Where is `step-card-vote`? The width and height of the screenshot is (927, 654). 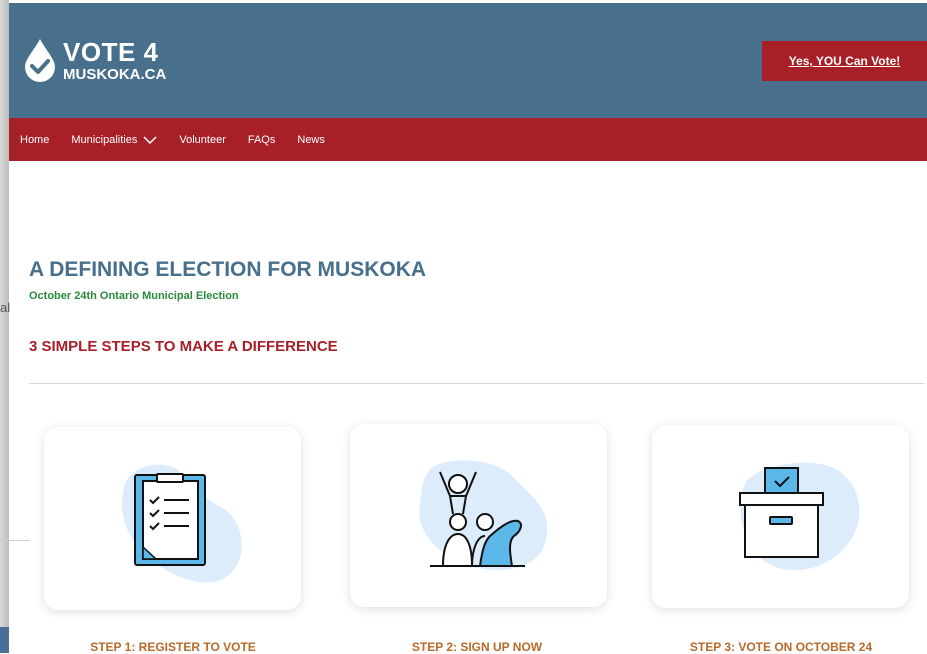 step-card-vote is located at coordinates (780, 516).